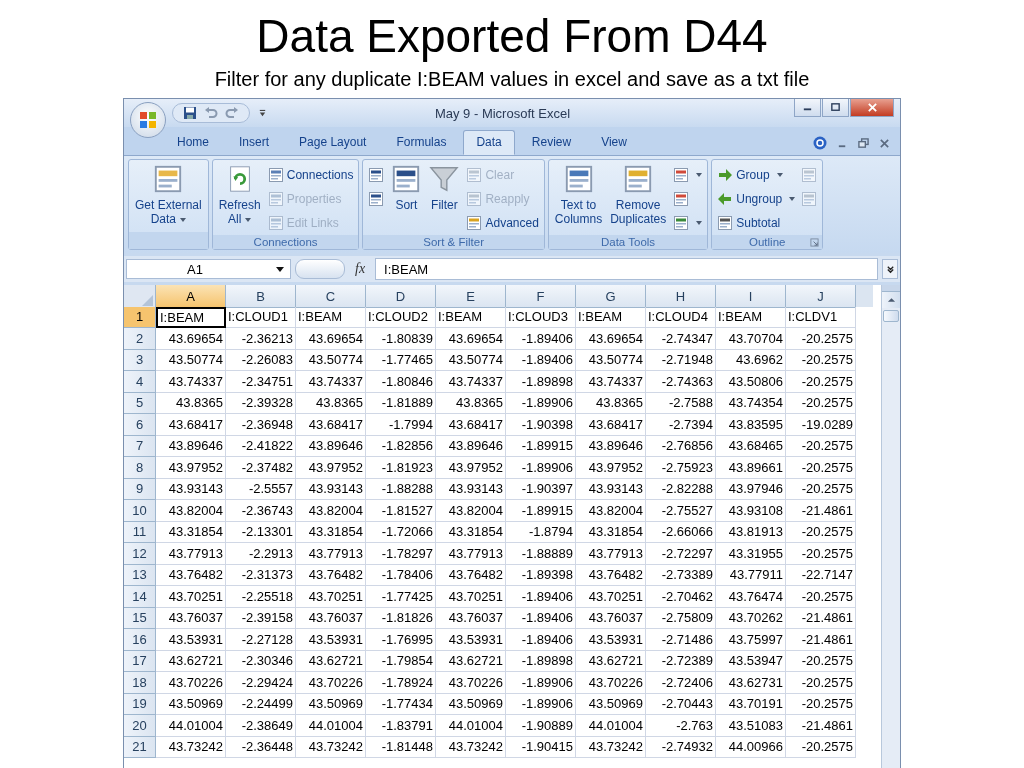 This screenshot has width=1024, height=768. I want to click on column-header: A, so click(191, 296).